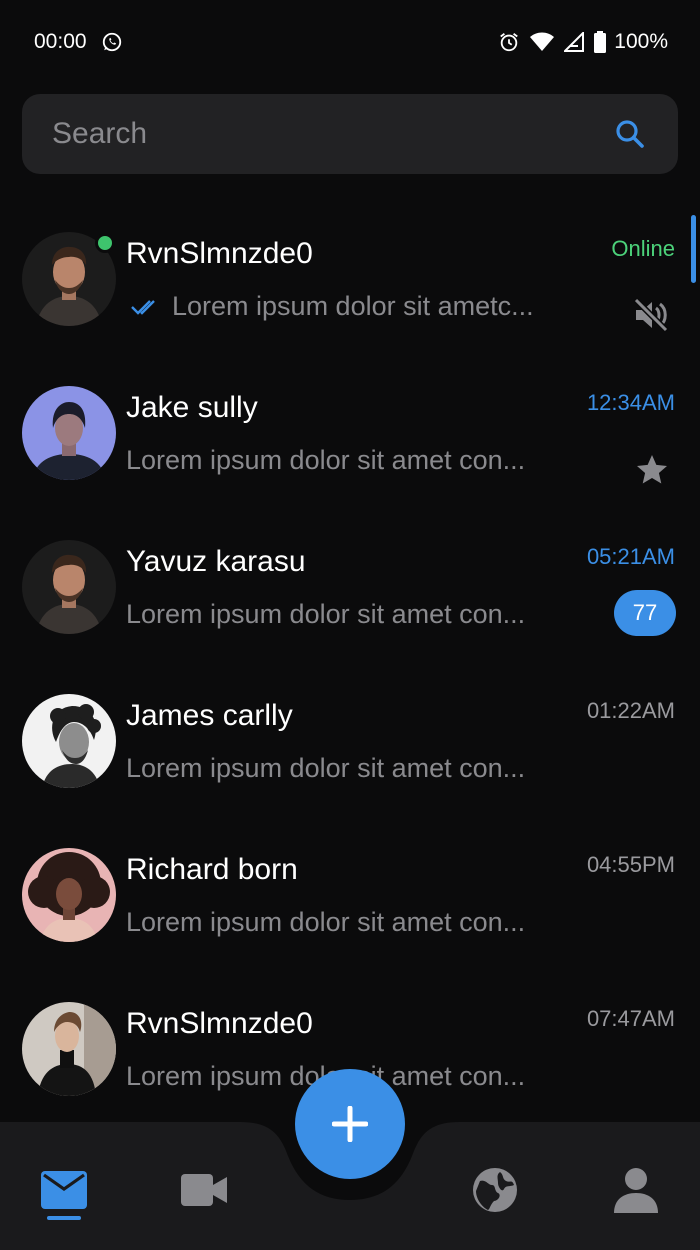  Describe the element at coordinates (630, 710) in the screenshot. I see `chat-time: 01:22AM` at that location.